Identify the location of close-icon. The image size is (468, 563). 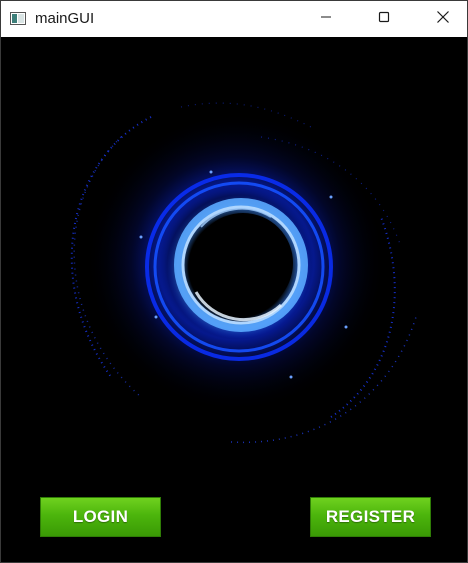
(443, 19).